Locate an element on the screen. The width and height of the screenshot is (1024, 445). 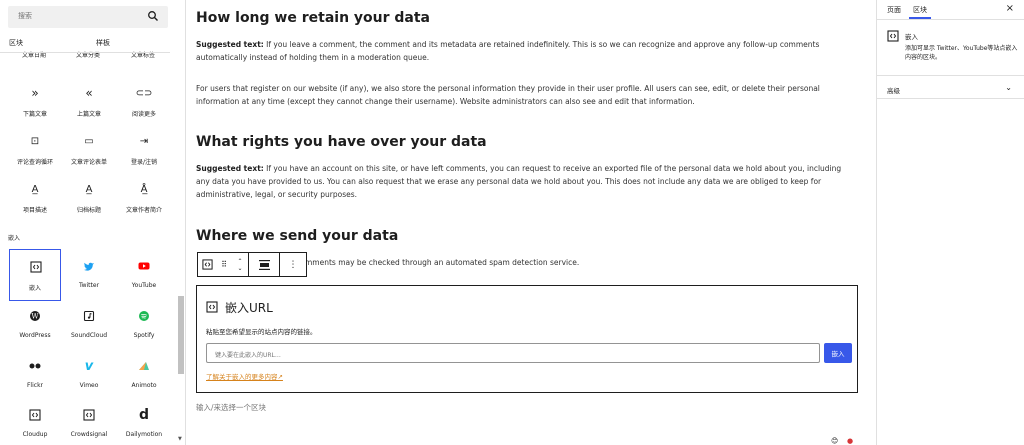
block-spotify: Spotify is located at coordinates (144, 325).